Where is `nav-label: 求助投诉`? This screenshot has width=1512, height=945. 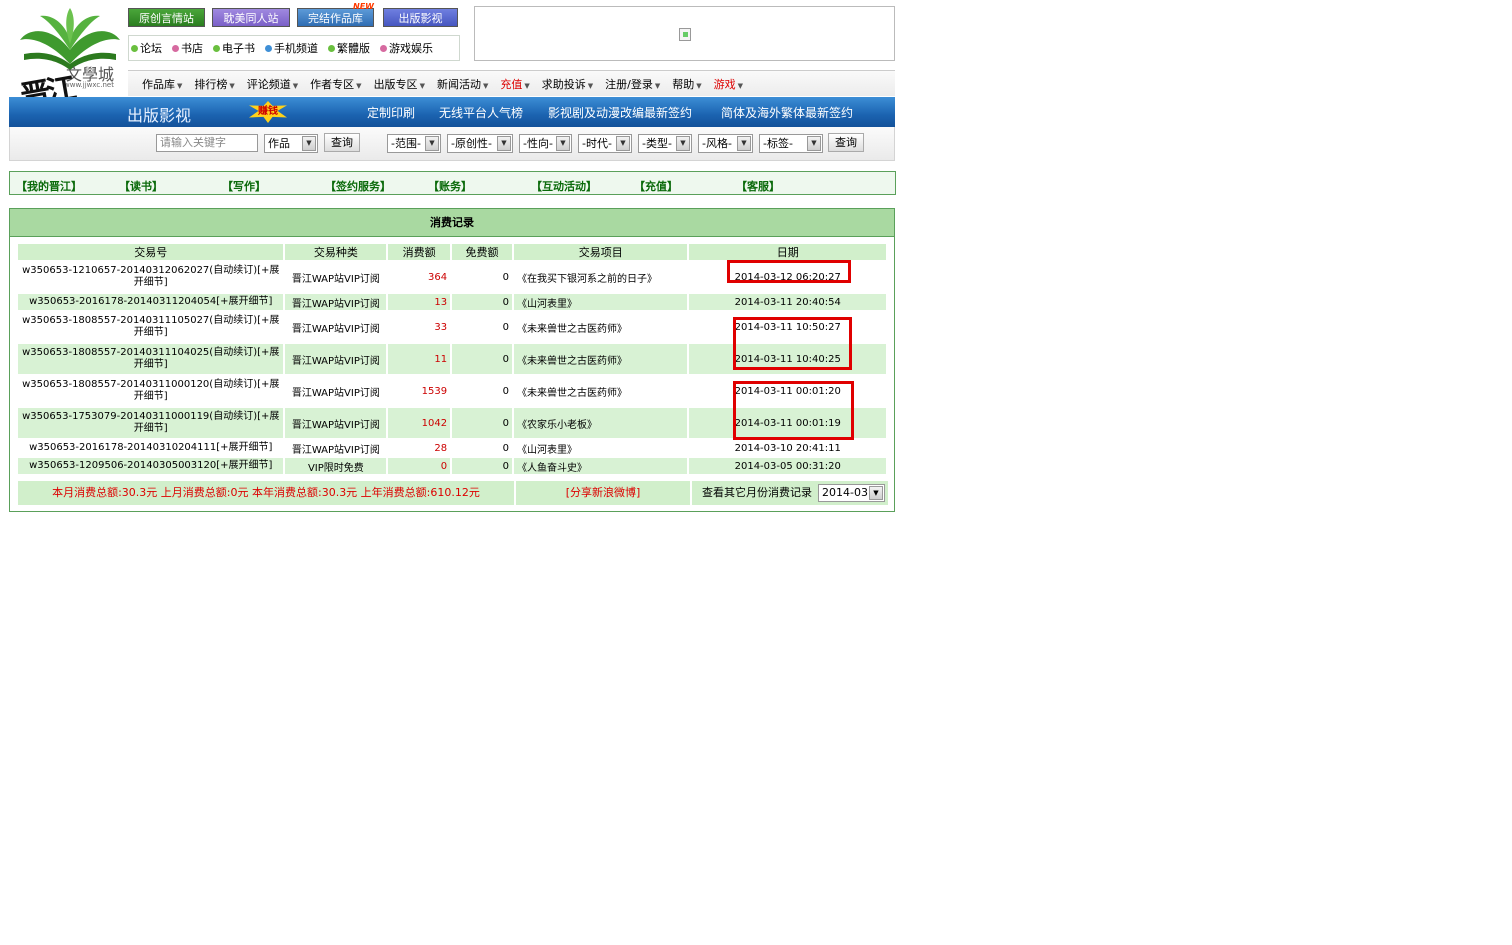
nav-label: 求助投诉 is located at coordinates (563, 84).